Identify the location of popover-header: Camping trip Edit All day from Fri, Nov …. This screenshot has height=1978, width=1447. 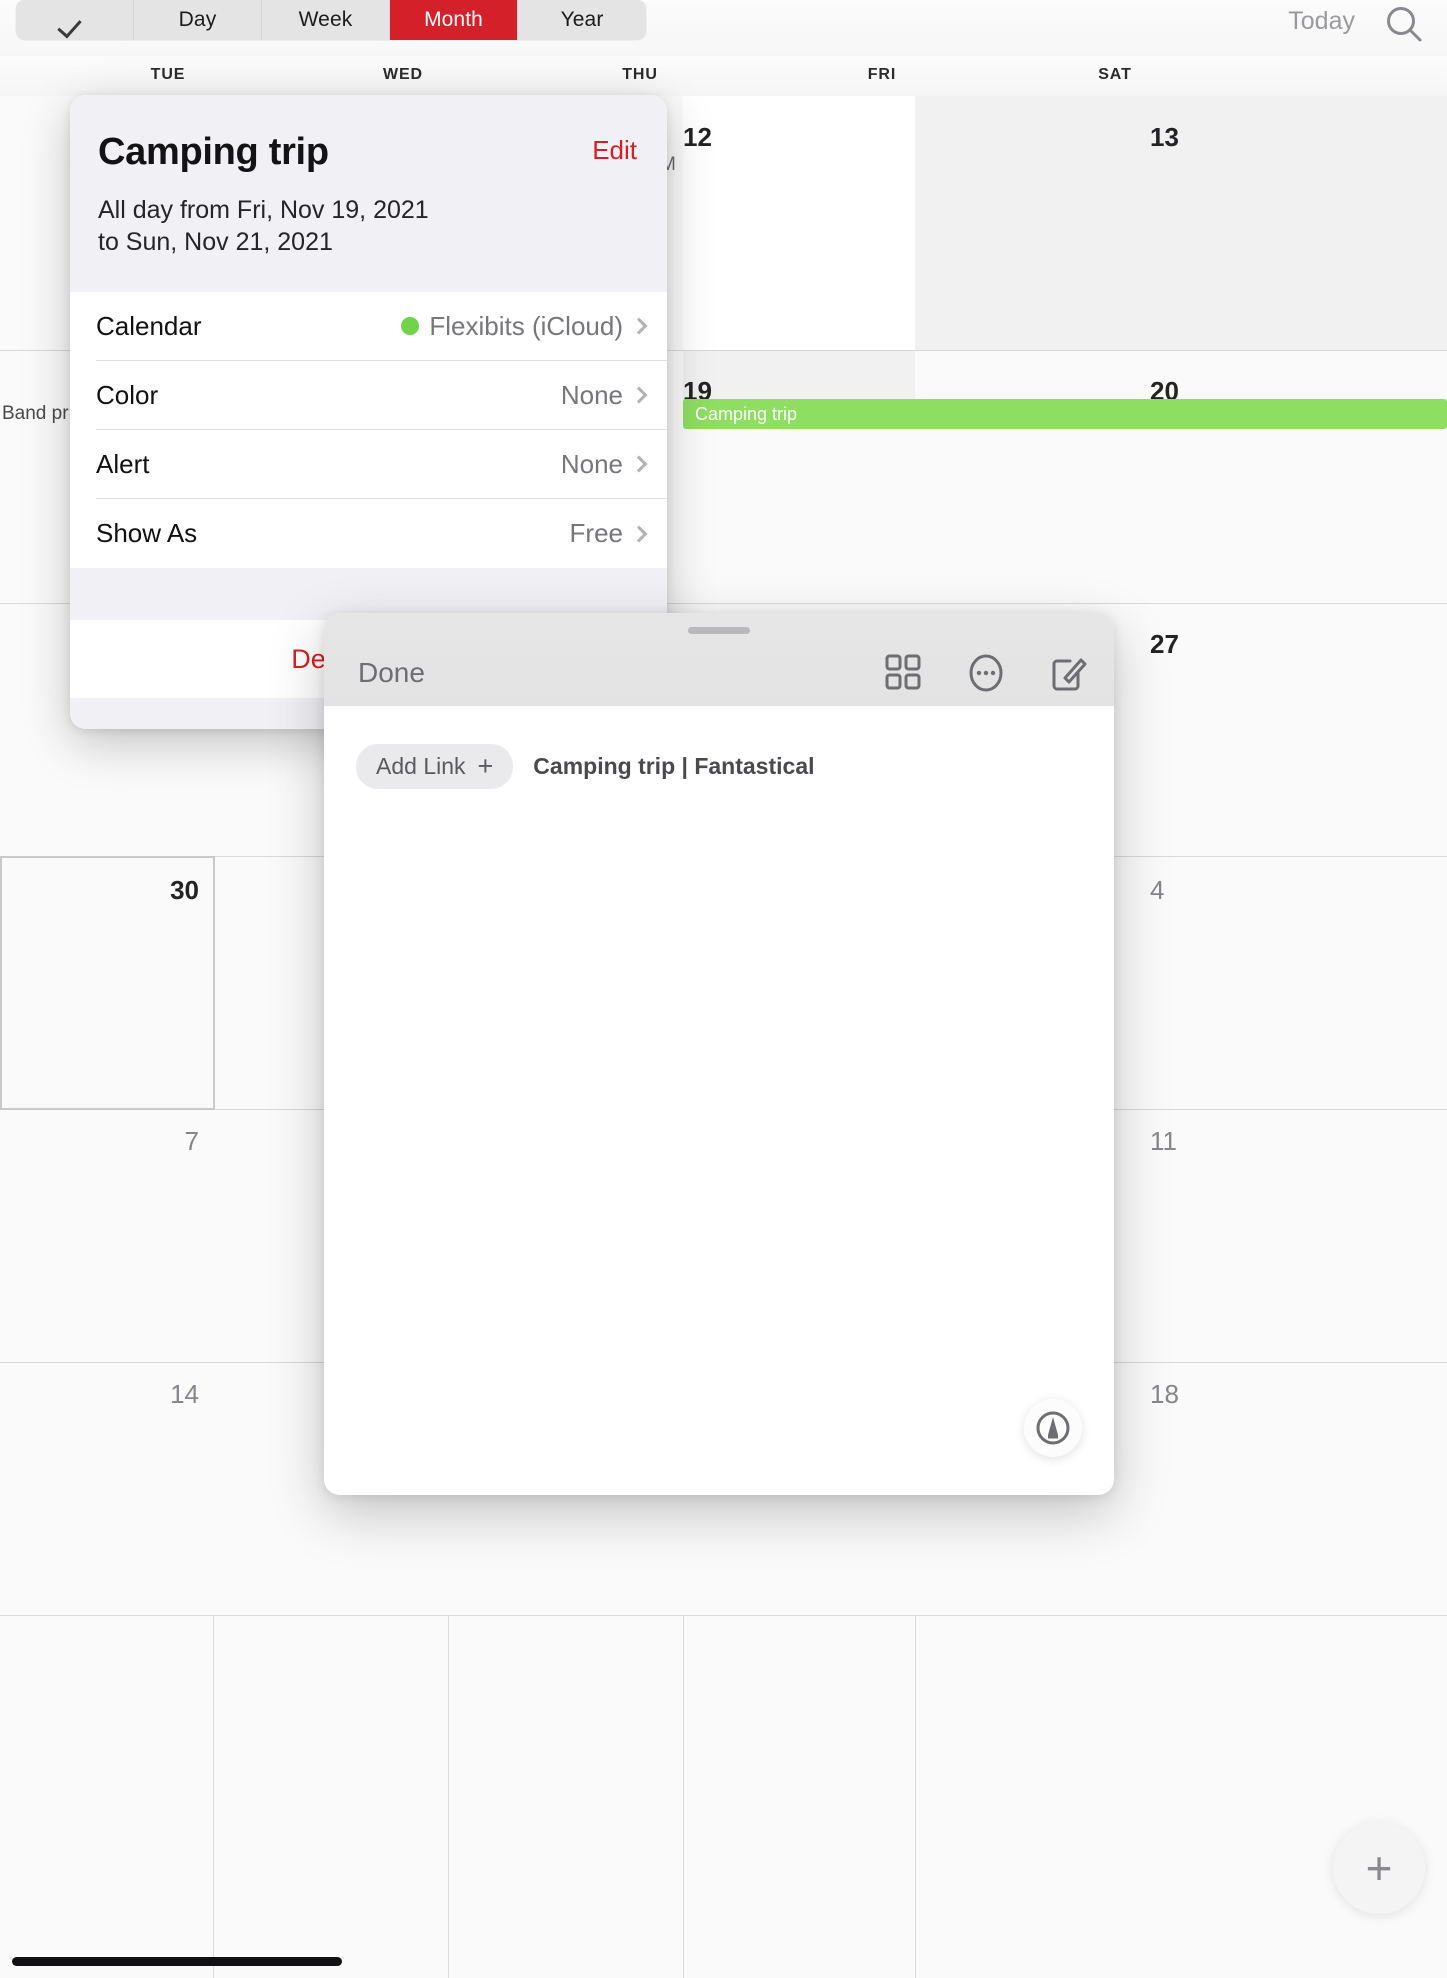
(368, 193).